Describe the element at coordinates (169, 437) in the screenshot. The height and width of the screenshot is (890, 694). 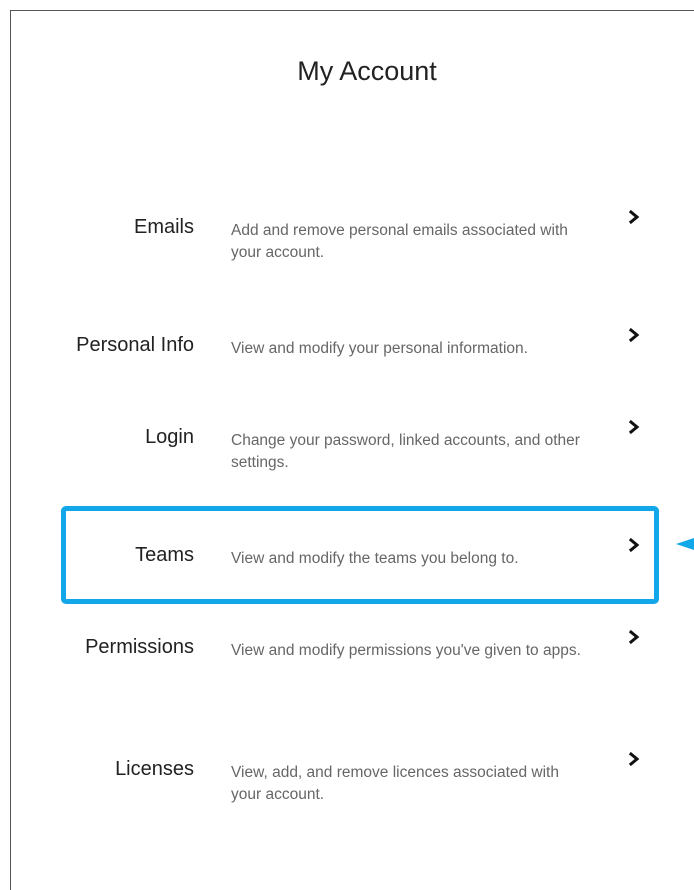
I see `row-label: Login` at that location.